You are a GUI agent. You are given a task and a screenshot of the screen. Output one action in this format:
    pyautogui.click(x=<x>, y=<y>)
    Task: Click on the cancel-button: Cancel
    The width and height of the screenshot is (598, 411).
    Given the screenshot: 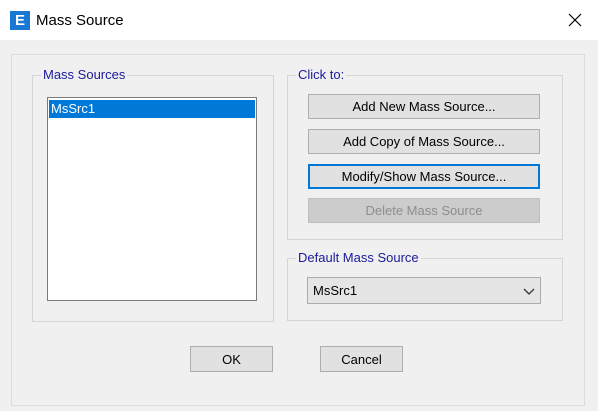 What is the action you would take?
    pyautogui.click(x=361, y=359)
    